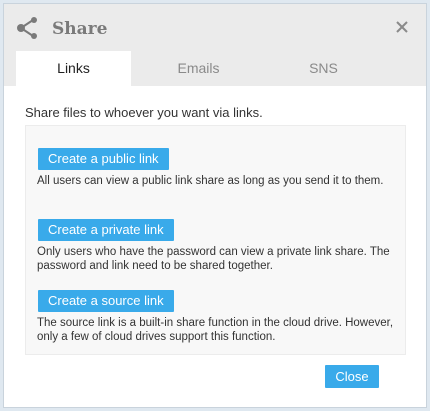  I want to click on share-icon, so click(29, 28).